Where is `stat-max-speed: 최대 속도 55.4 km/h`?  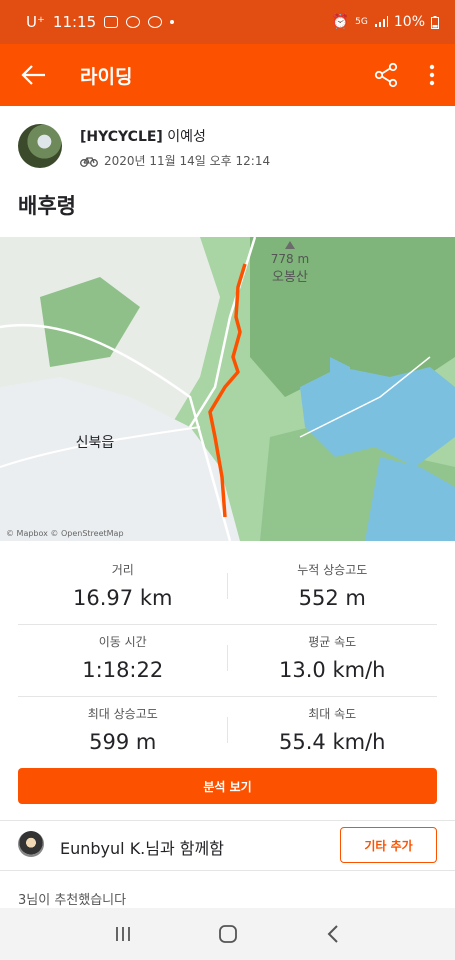 stat-max-speed: 최대 속도 55.4 km/h is located at coordinates (333, 733).